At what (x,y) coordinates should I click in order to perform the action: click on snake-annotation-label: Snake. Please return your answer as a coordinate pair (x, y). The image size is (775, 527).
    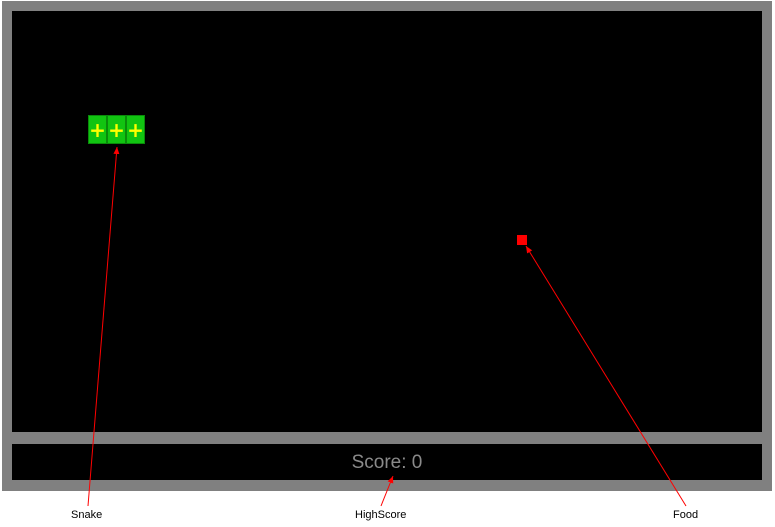
    Looking at the image, I should click on (87, 515).